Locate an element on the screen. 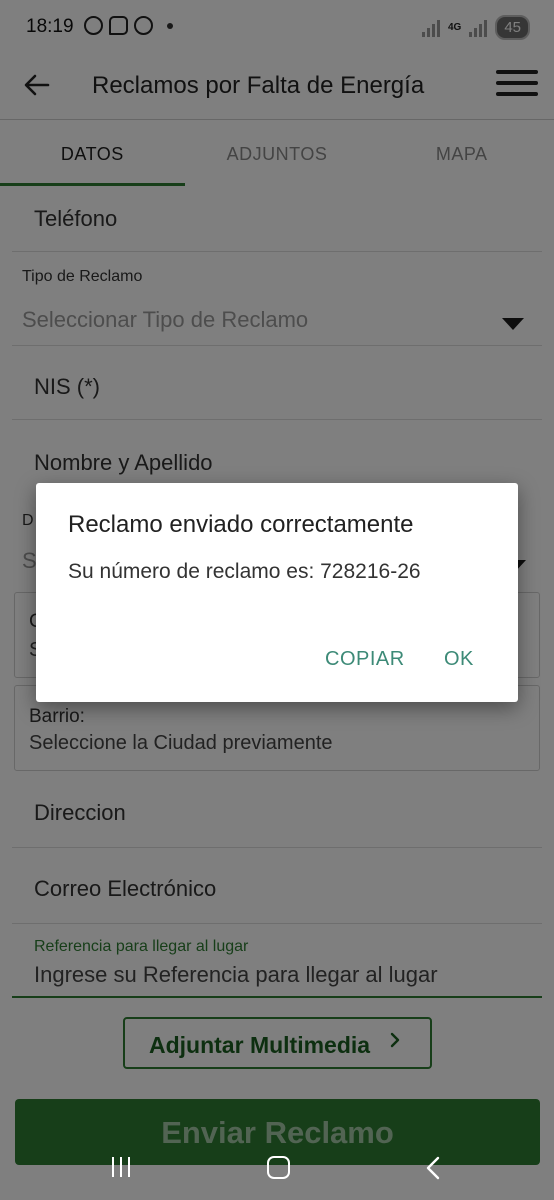 The image size is (554, 1200). home-icon is located at coordinates (278, 1167).